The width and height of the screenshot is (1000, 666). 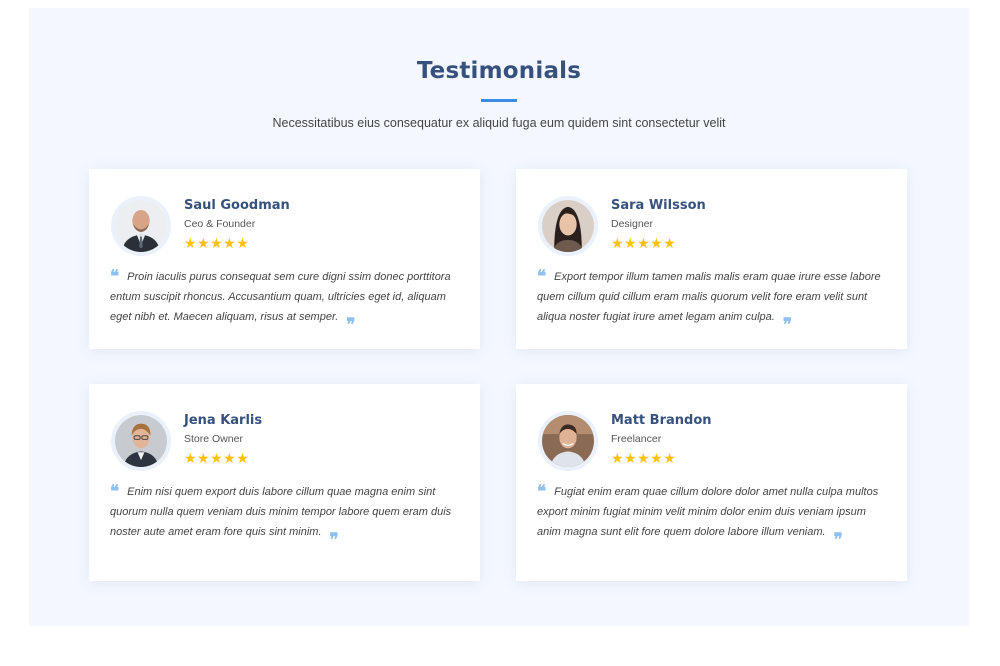 I want to click on testimonial-role: Ceo & Founder, so click(x=220, y=224).